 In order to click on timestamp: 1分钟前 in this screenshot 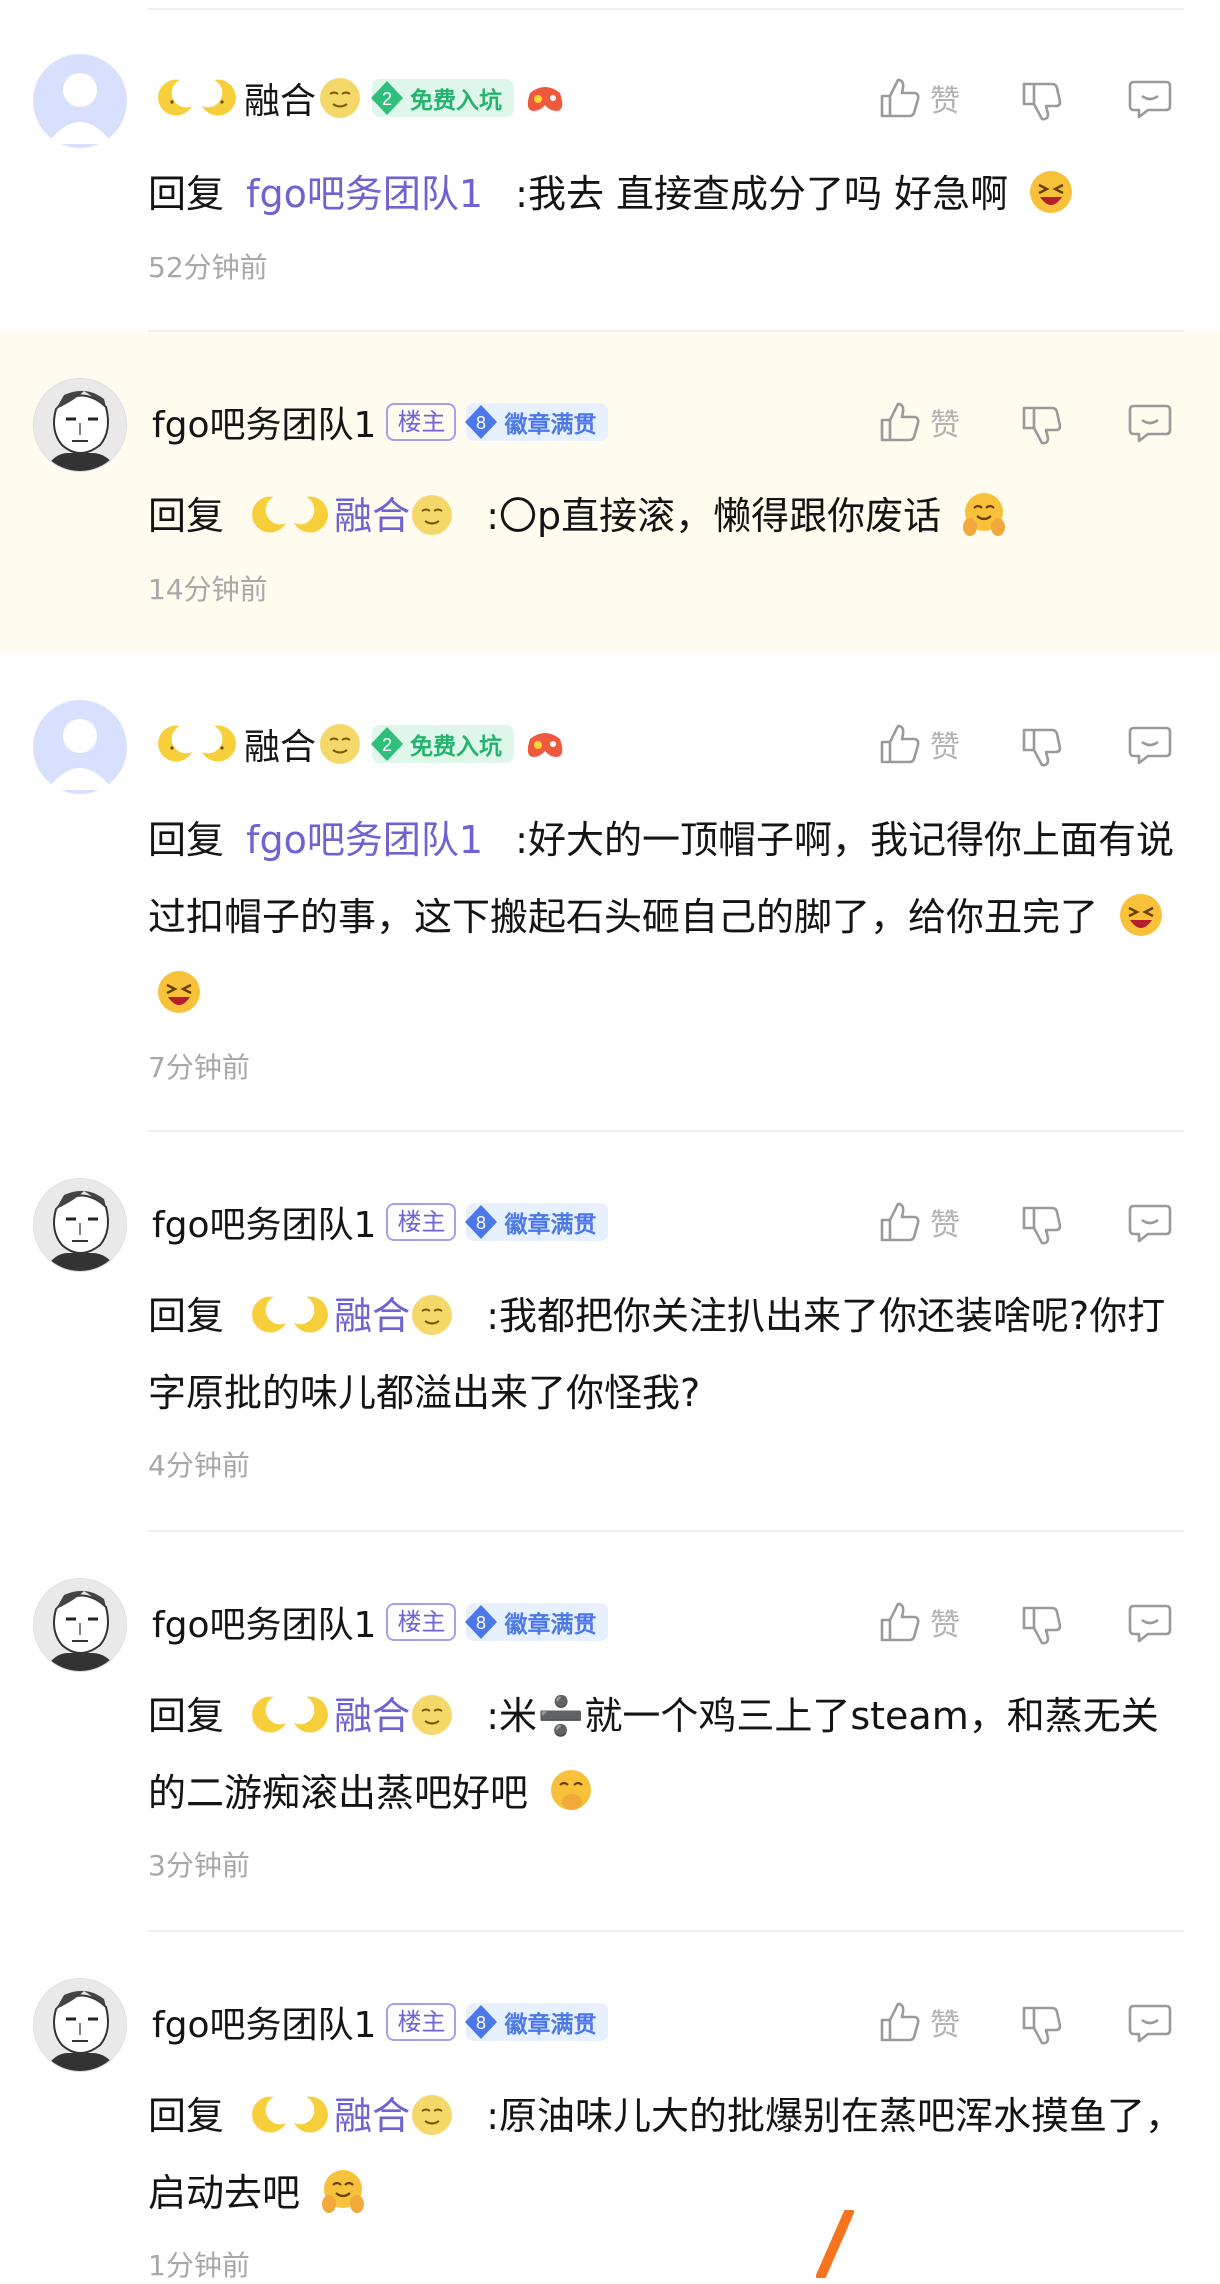, I will do `click(199, 2265)`.